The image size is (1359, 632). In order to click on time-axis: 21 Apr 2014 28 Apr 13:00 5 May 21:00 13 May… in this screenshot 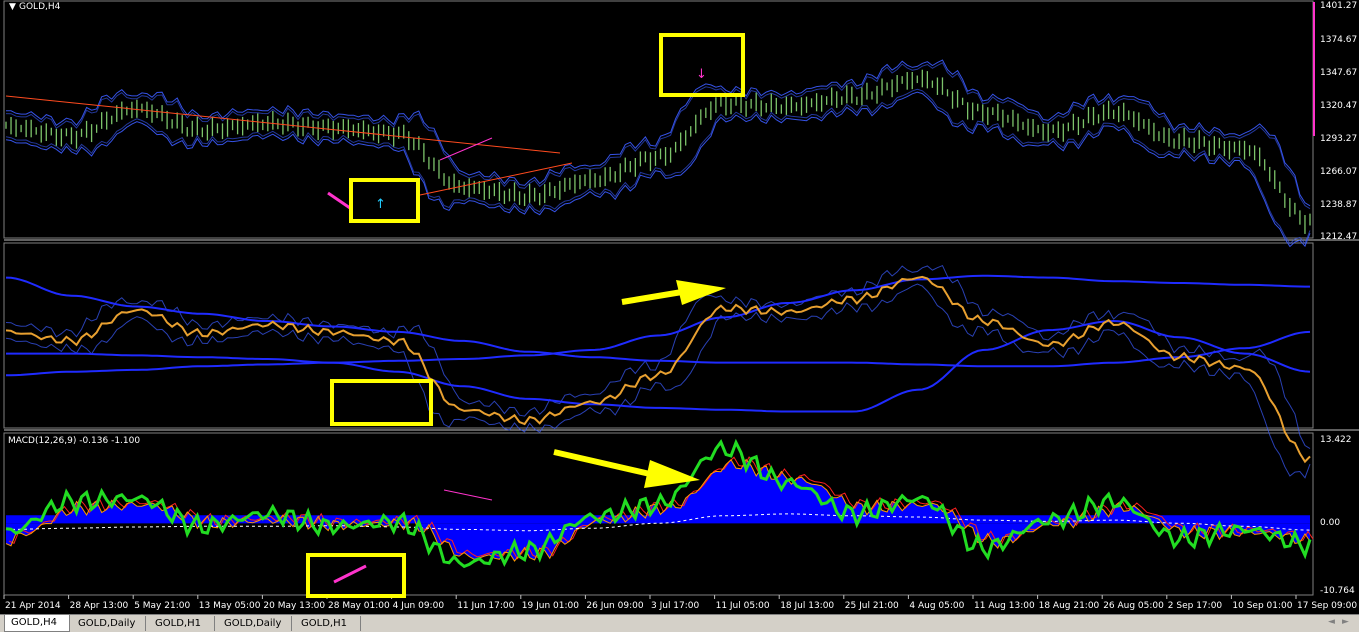, I will do `click(680, 603)`.